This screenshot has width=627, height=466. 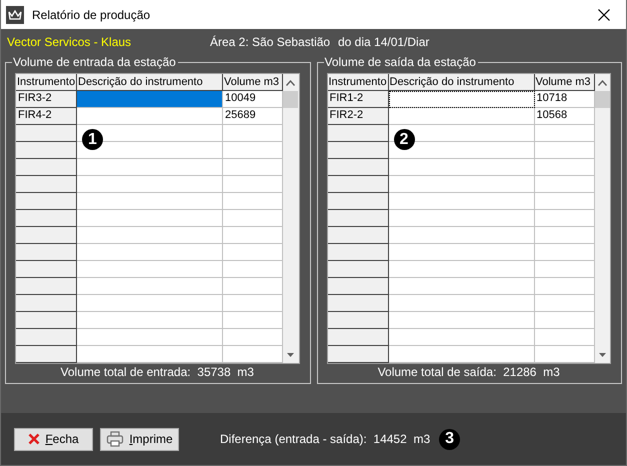 What do you see at coordinates (358, 99) in the screenshot?
I see `row-header: FIR1-2` at bounding box center [358, 99].